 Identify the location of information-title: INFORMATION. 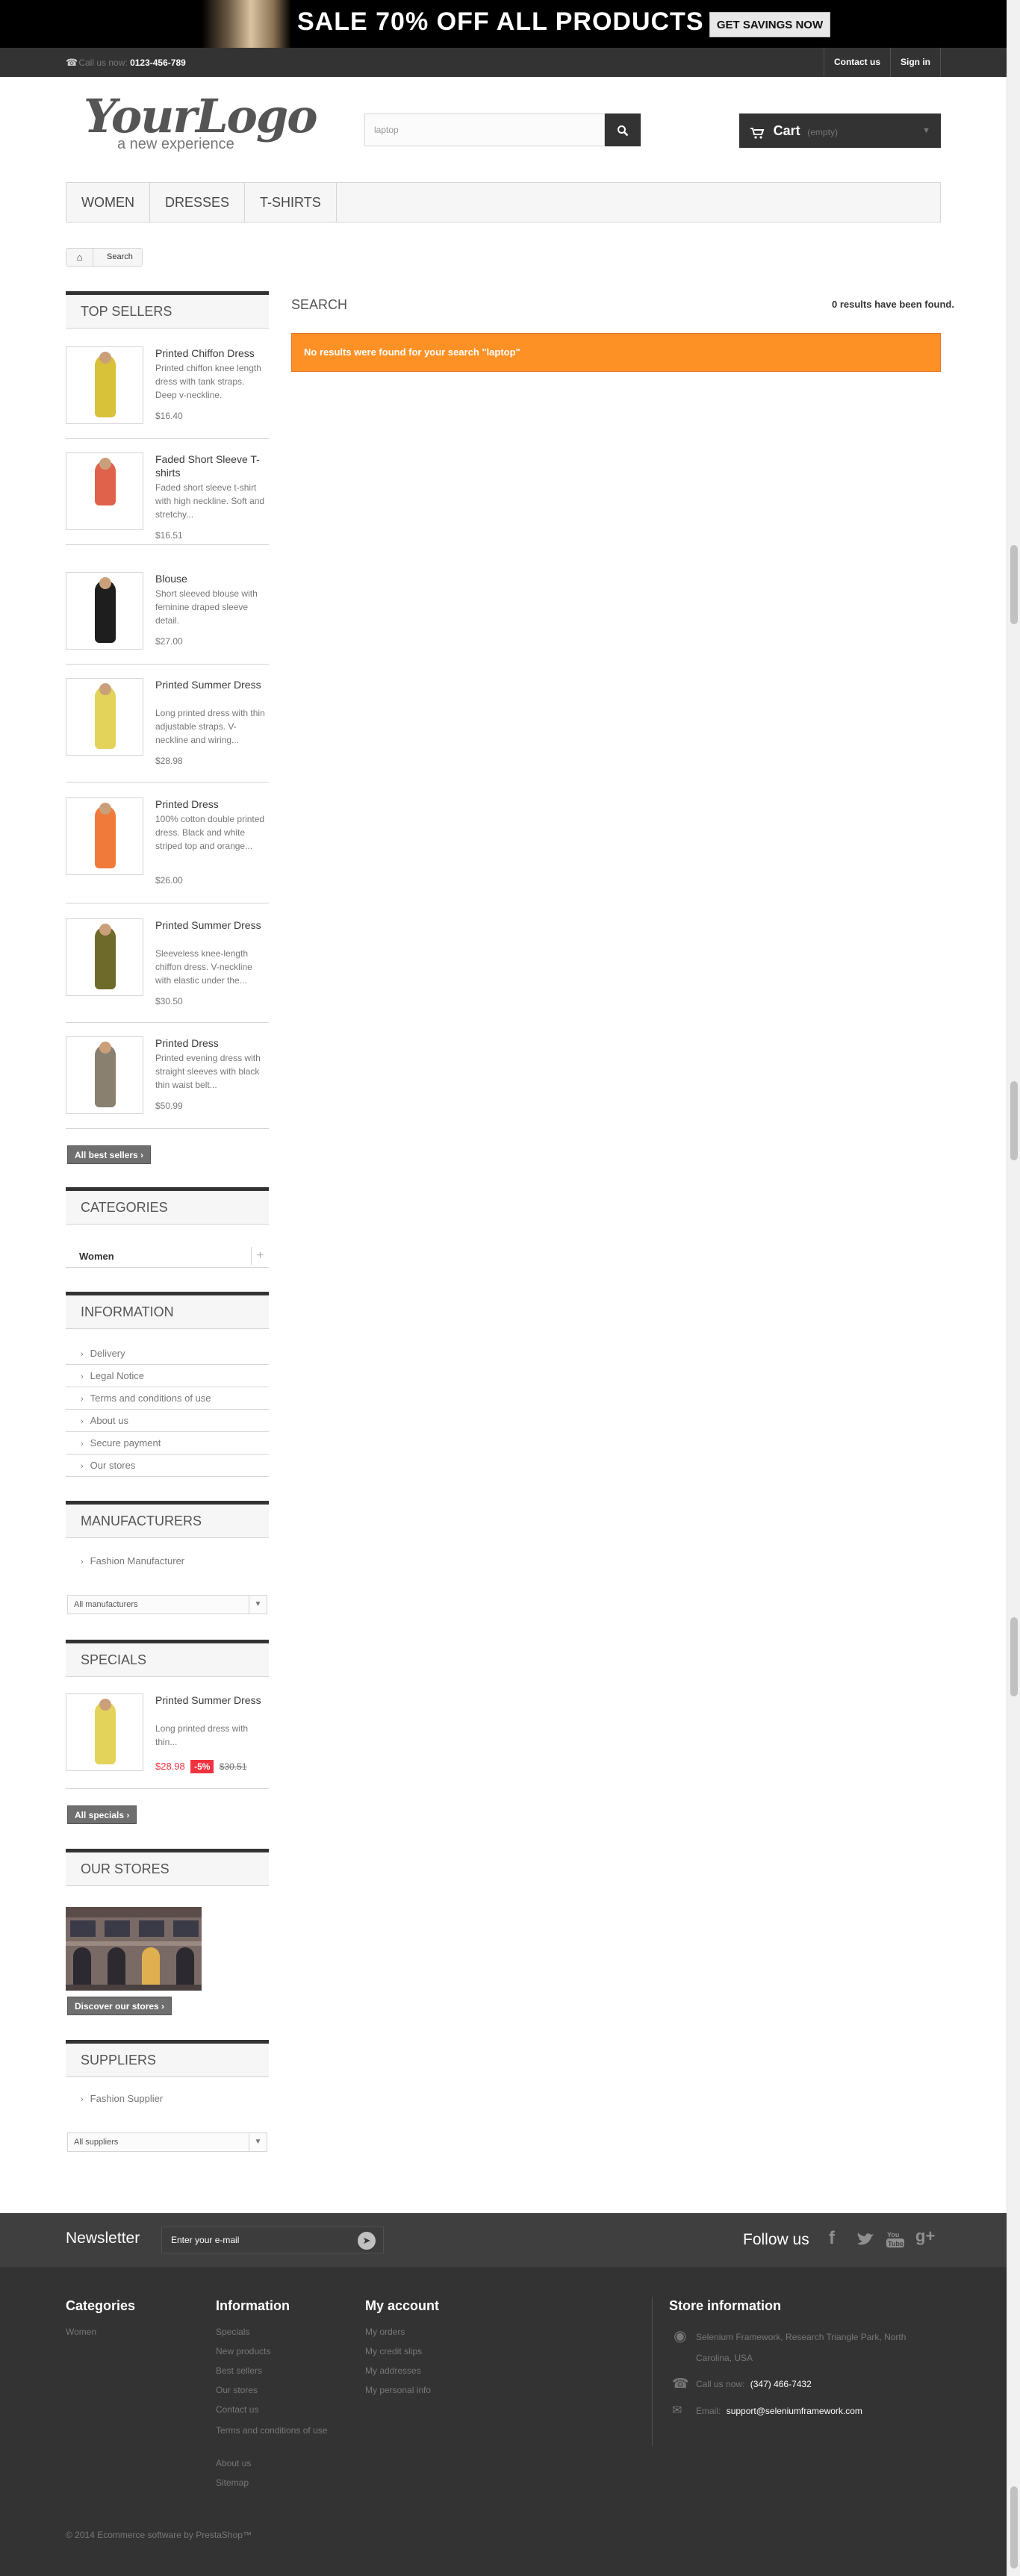
(167, 1310).